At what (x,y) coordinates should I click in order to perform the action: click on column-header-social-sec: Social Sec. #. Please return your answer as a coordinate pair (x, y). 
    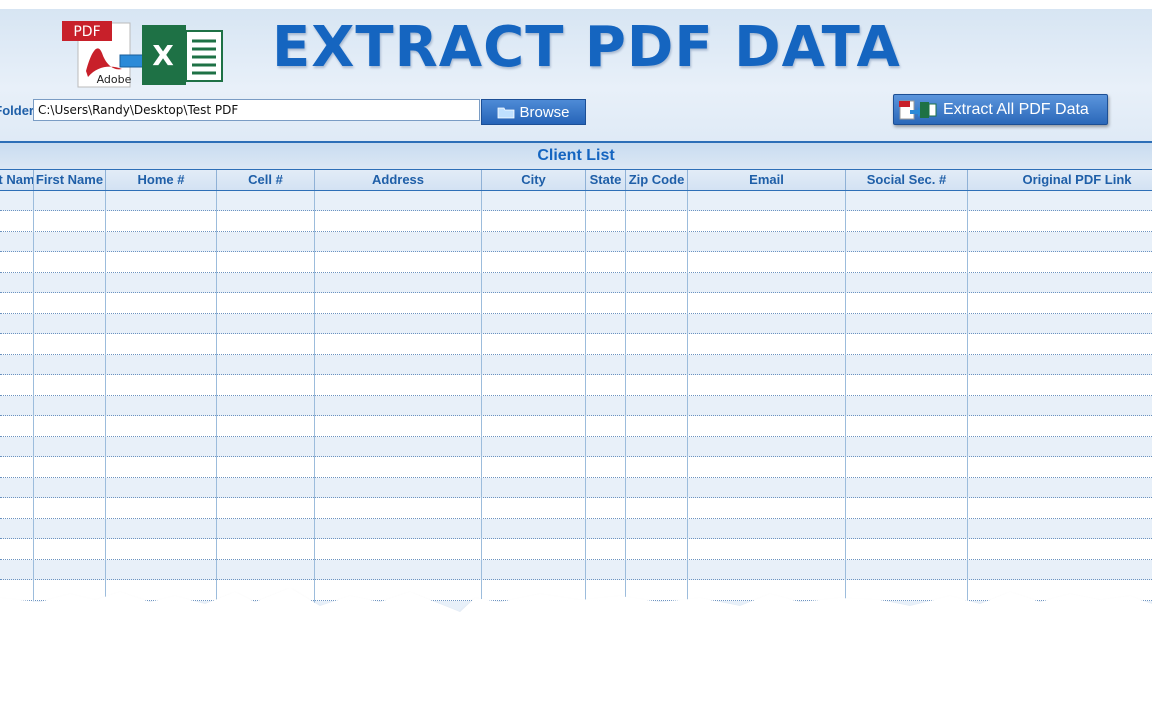
    Looking at the image, I should click on (907, 180).